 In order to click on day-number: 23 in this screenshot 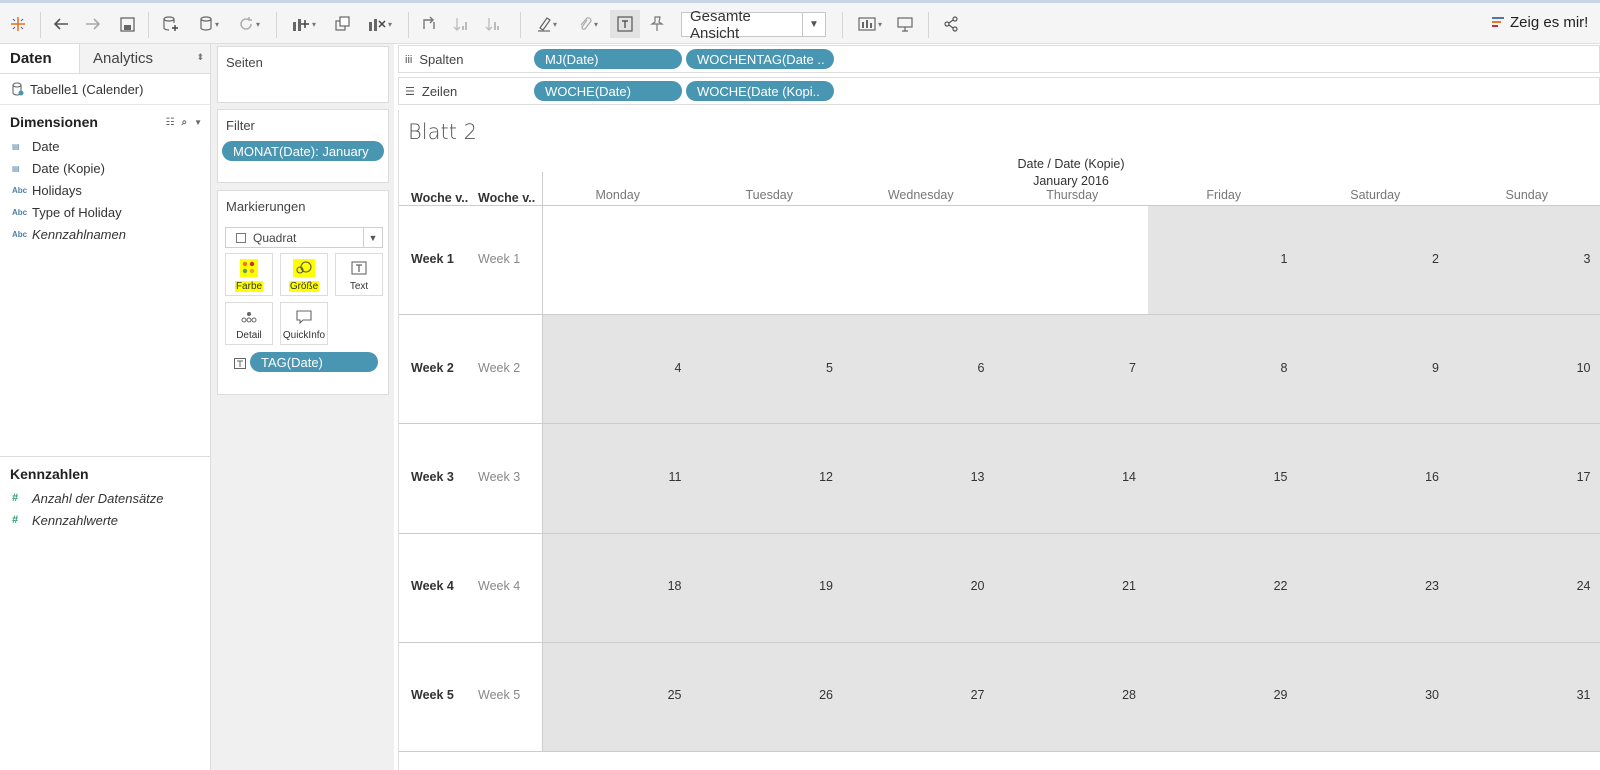, I will do `click(1369, 586)`.